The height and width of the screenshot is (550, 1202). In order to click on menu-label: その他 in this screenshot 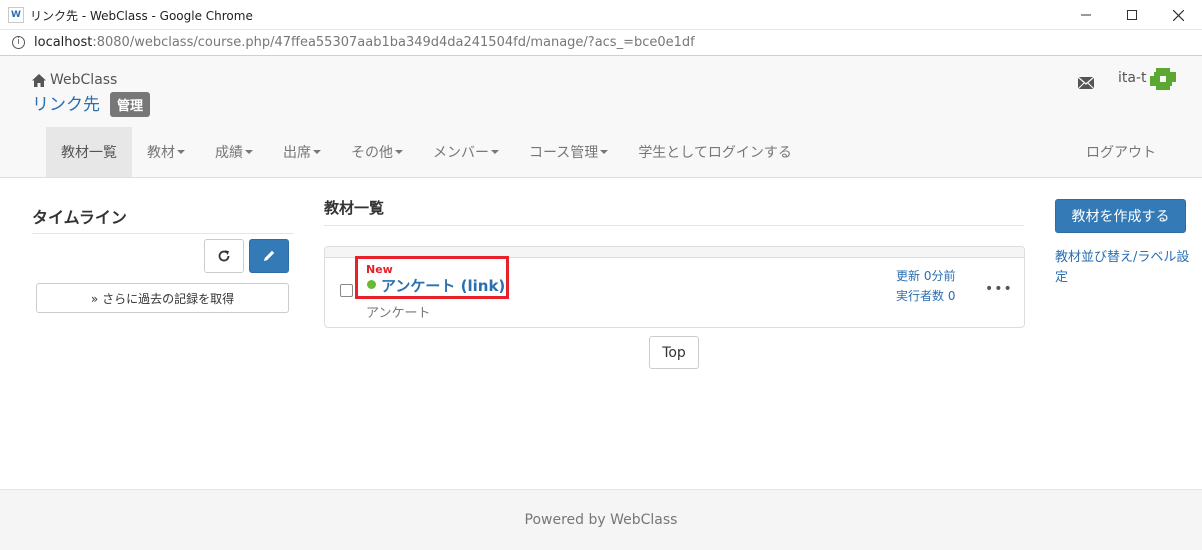, I will do `click(372, 153)`.